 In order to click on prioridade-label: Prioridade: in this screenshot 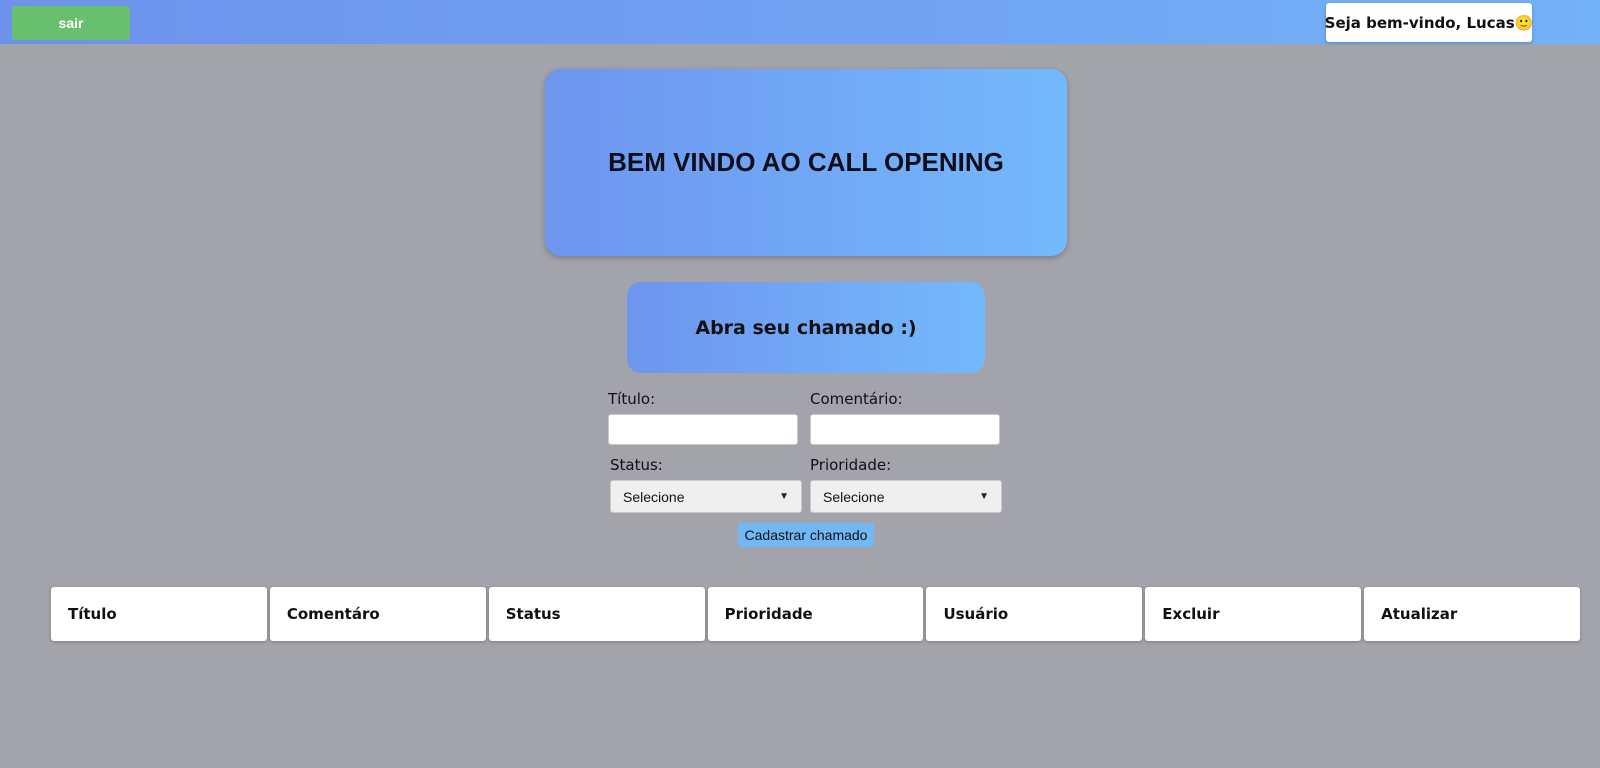, I will do `click(851, 465)`.